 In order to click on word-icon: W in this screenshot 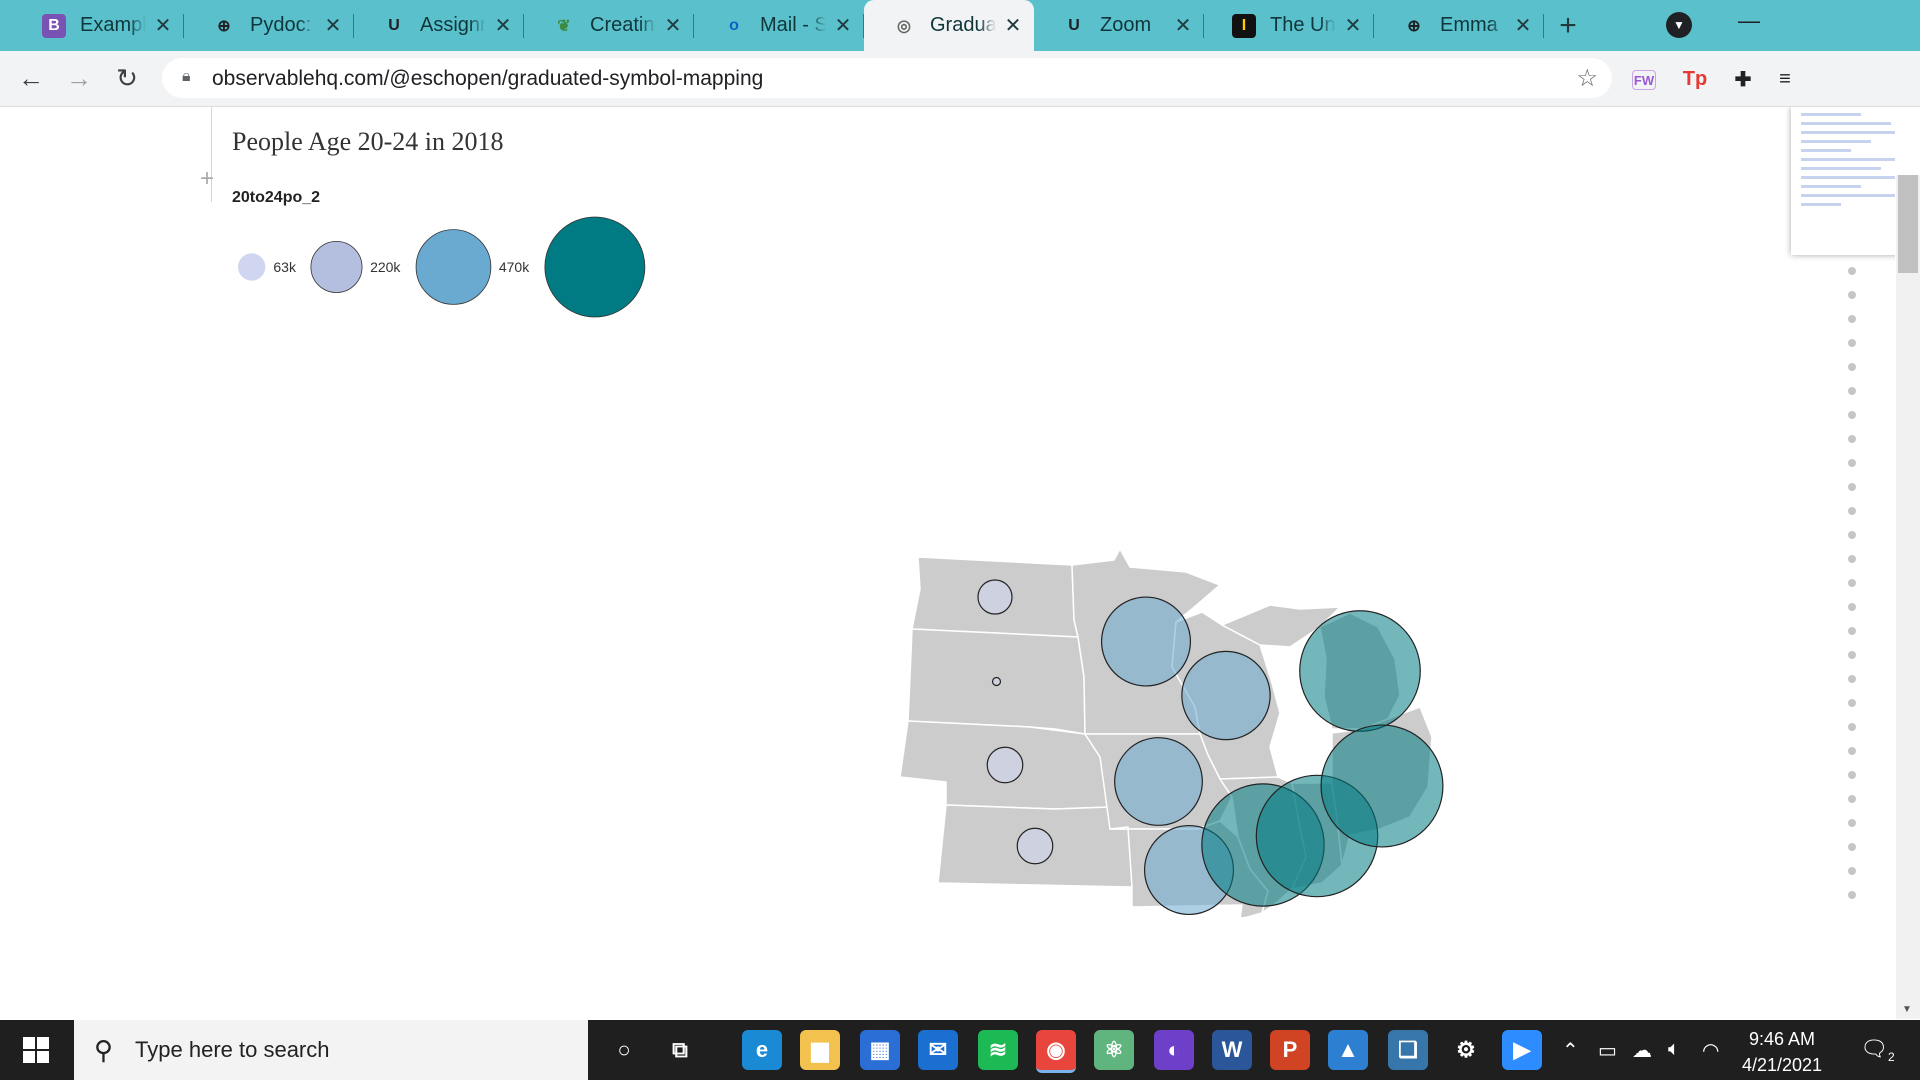, I will do `click(1232, 1050)`.